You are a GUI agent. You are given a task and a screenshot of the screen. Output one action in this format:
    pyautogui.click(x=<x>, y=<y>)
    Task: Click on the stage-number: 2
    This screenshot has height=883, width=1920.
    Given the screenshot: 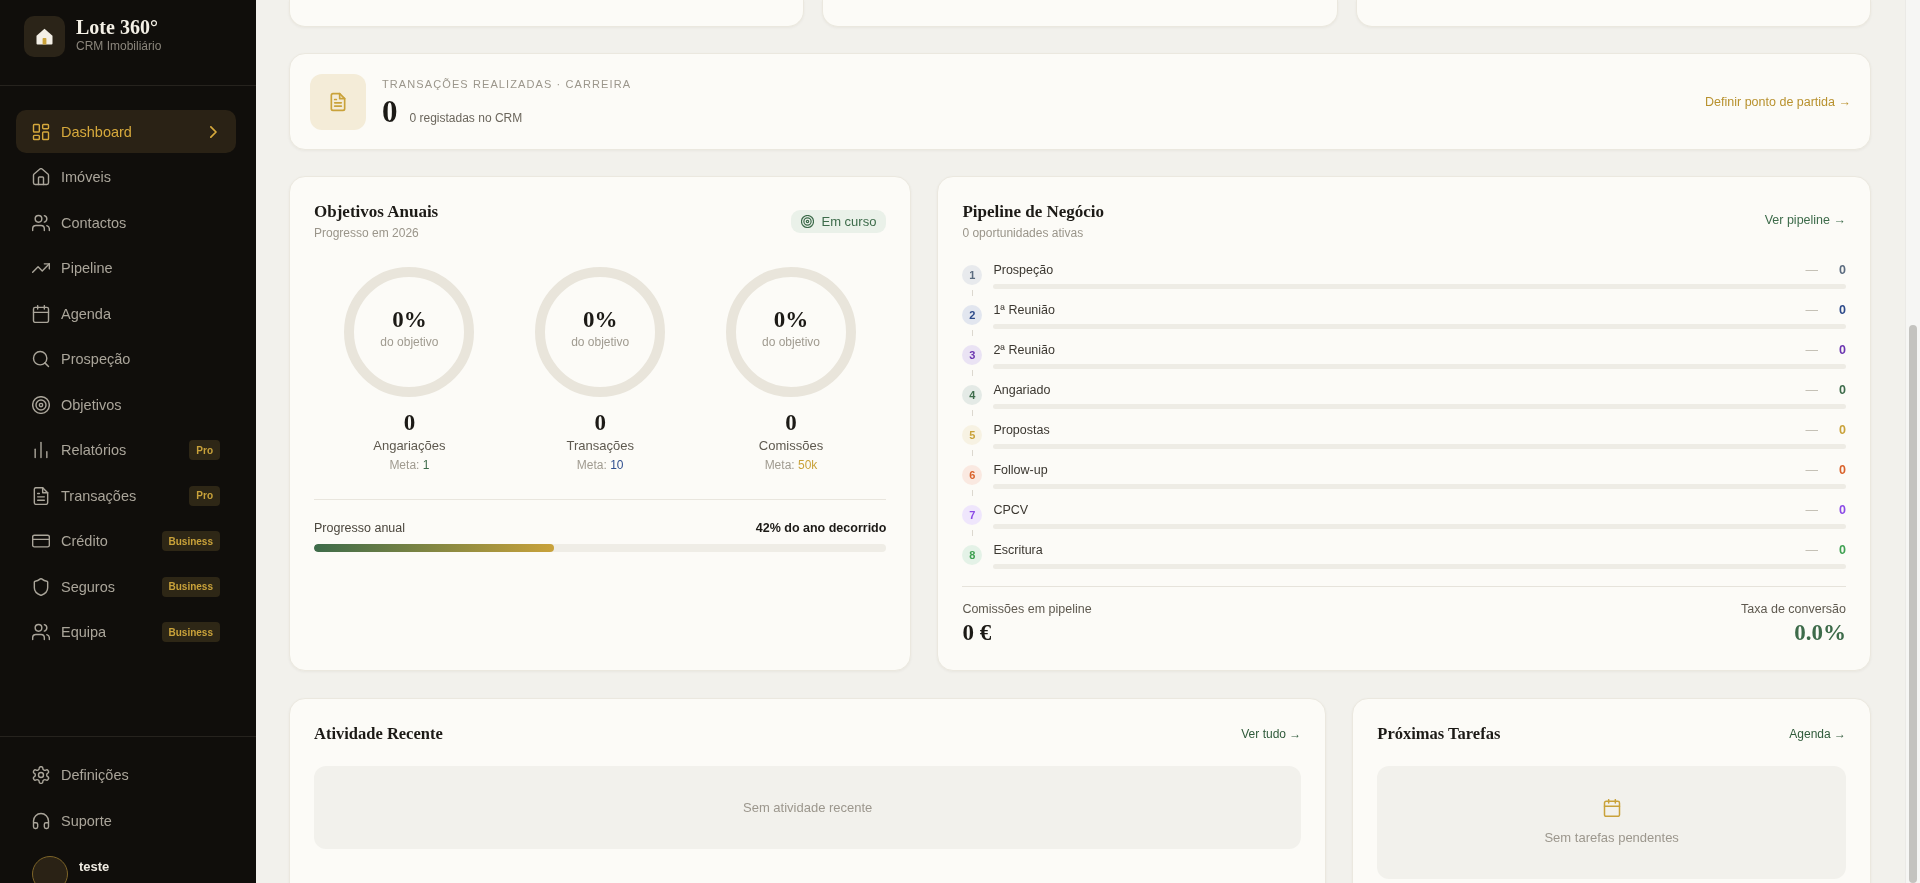 What is the action you would take?
    pyautogui.click(x=972, y=315)
    